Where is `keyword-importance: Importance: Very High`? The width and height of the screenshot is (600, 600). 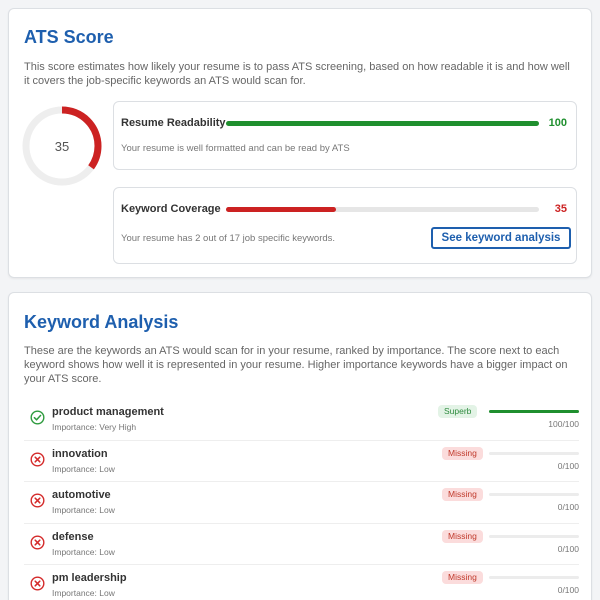
keyword-importance: Importance: Very High is located at coordinates (94, 427).